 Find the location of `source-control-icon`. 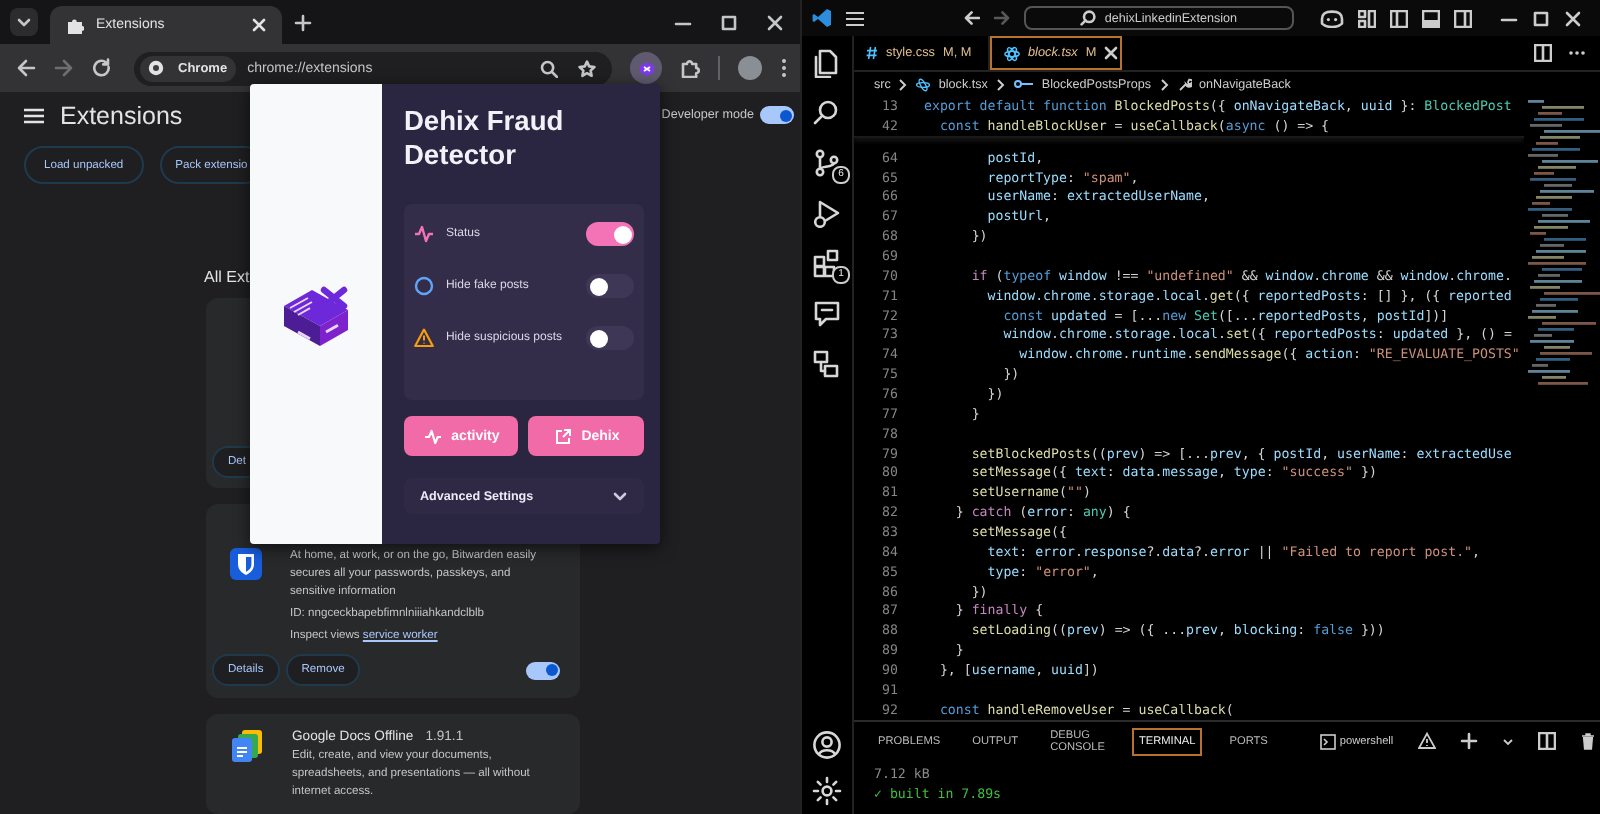

source-control-icon is located at coordinates (827, 163).